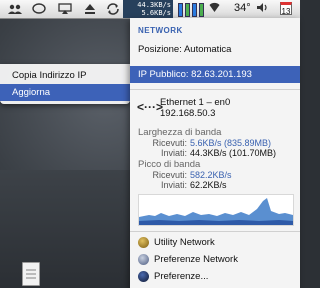 Image resolution: width=320 pixels, height=288 pixels. What do you see at coordinates (242, 8) in the screenshot?
I see `temperature-label: 34°` at bounding box center [242, 8].